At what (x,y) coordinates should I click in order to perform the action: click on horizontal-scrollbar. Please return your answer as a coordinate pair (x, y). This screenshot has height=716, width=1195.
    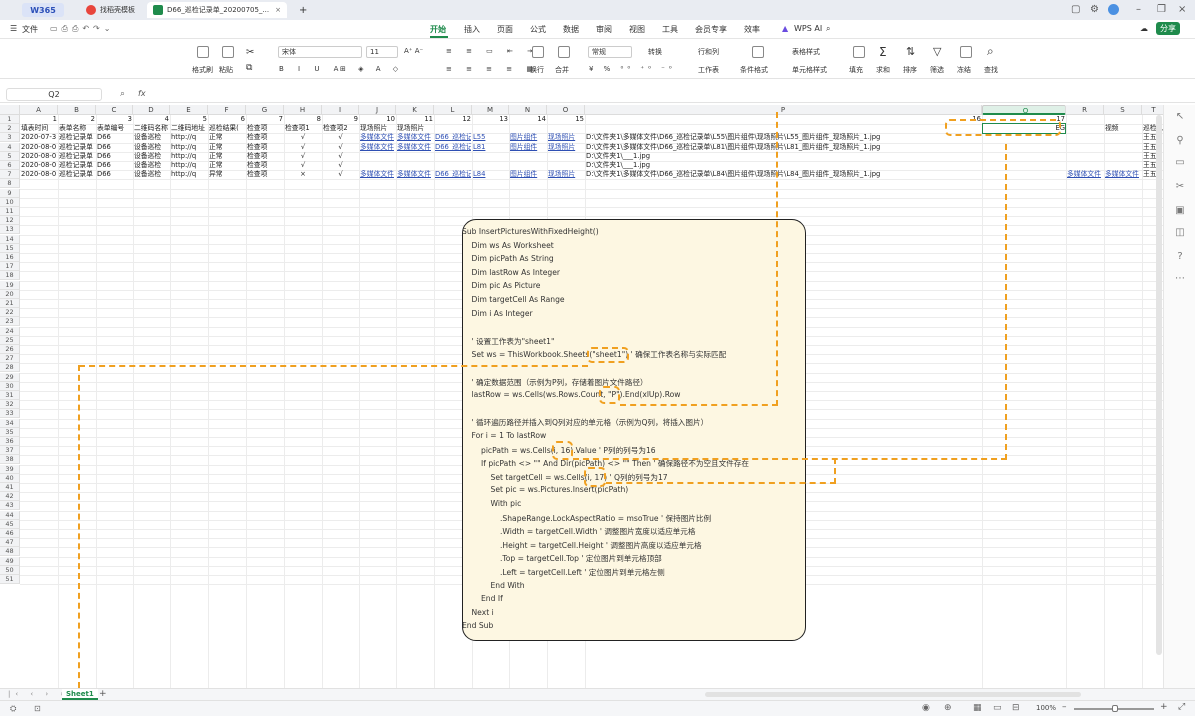
    Looking at the image, I should click on (893, 694).